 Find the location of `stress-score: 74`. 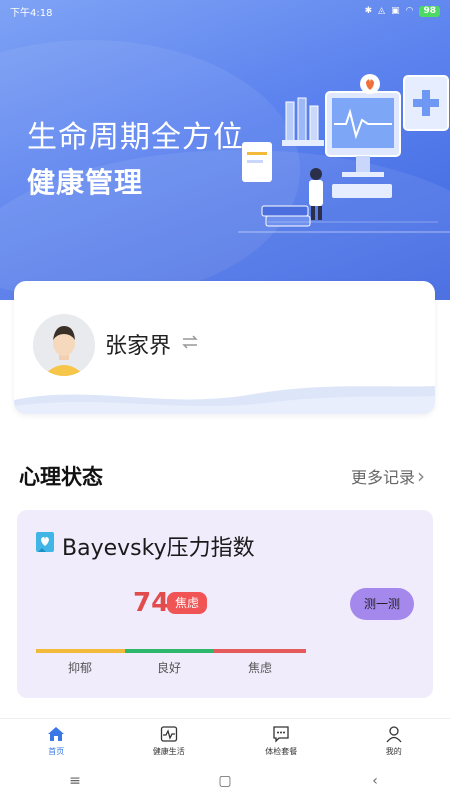

stress-score: 74 is located at coordinates (151, 603).